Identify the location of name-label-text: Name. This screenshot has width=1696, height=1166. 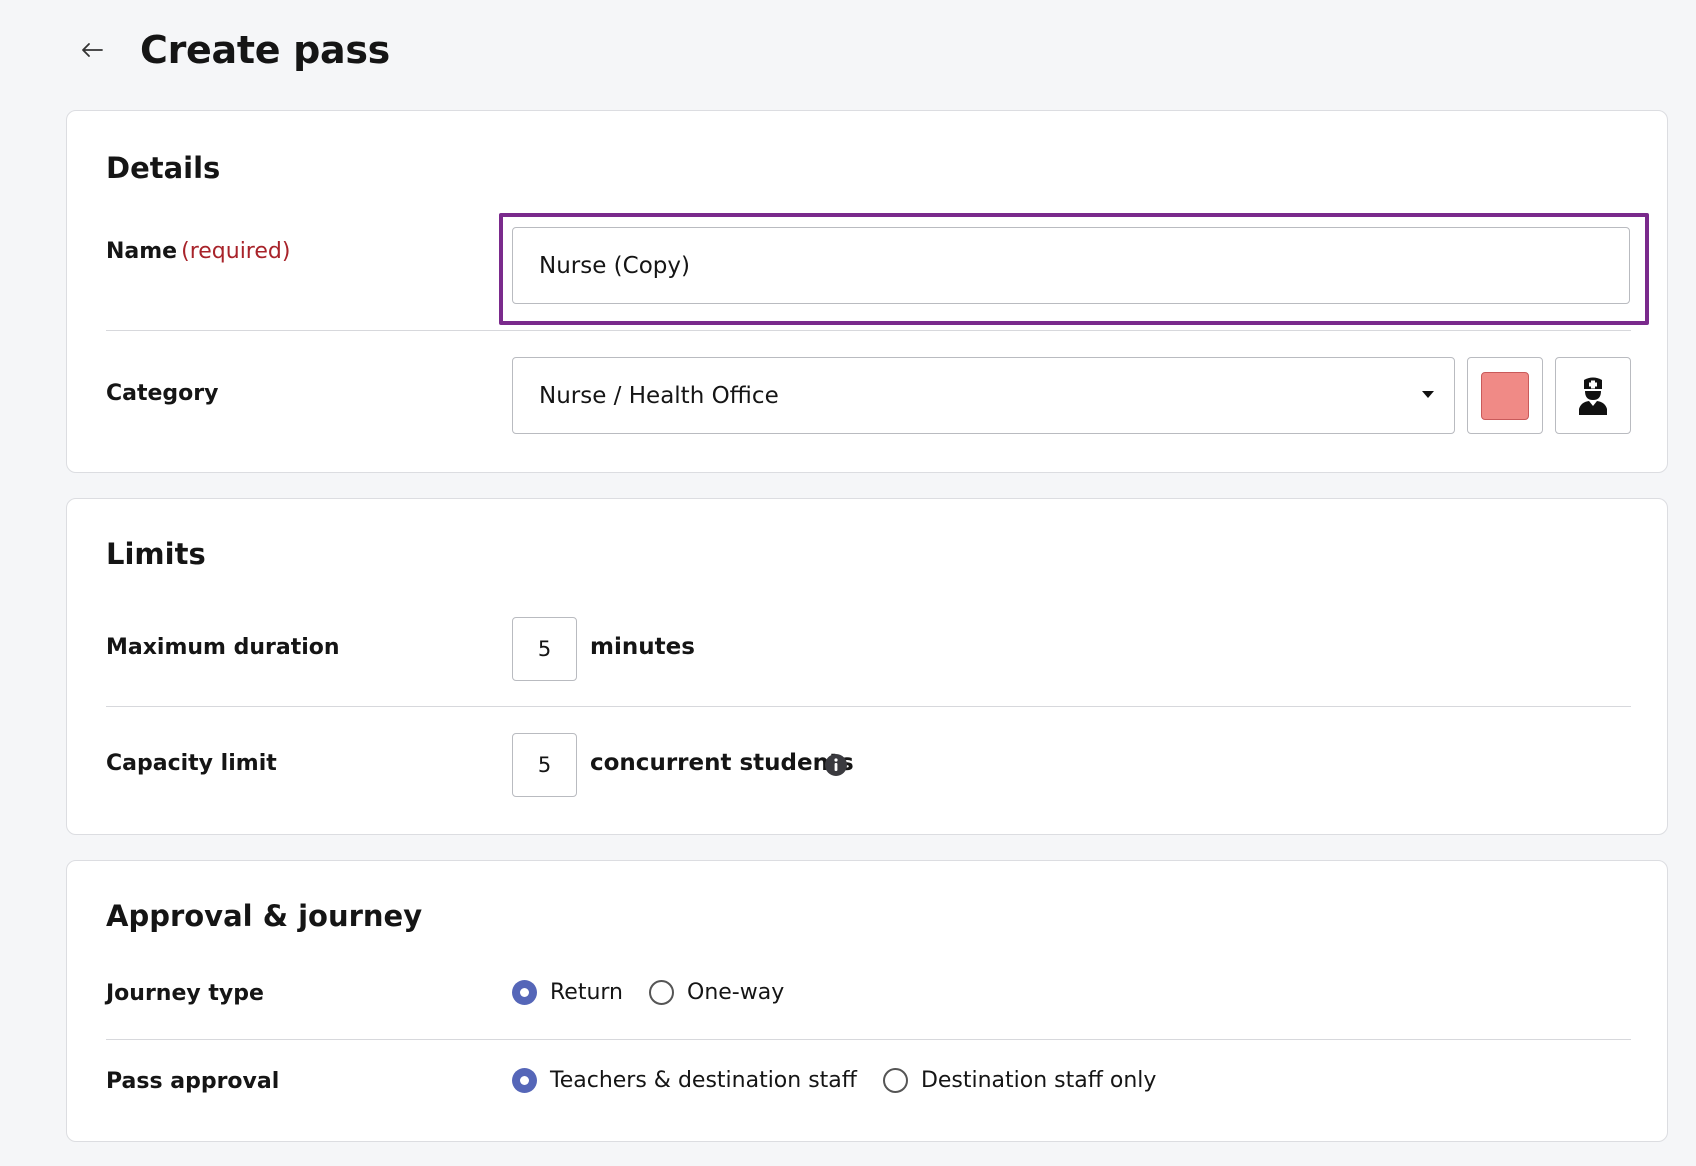
(142, 251).